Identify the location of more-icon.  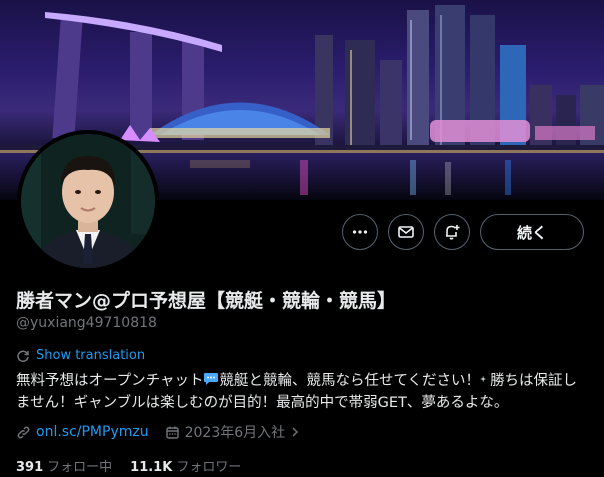
(360, 232).